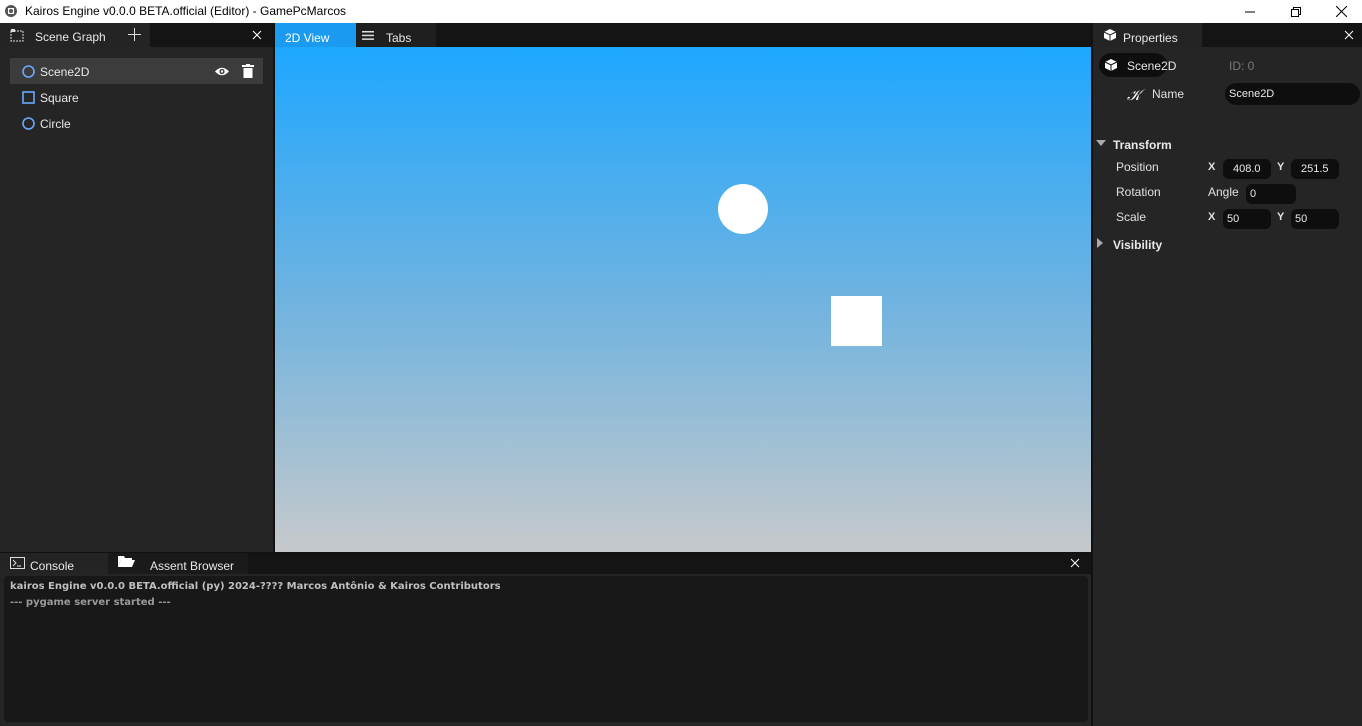  I want to click on scene-graph-item-square: Square, so click(136, 97).